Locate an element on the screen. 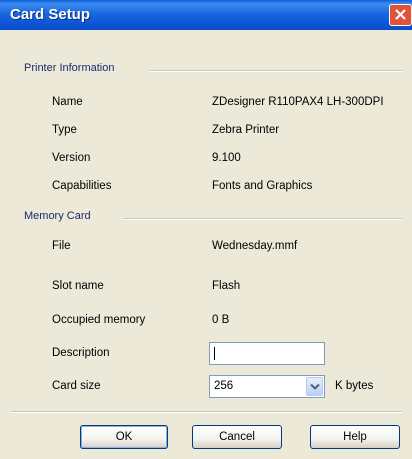  close-icon is located at coordinates (400, 14).